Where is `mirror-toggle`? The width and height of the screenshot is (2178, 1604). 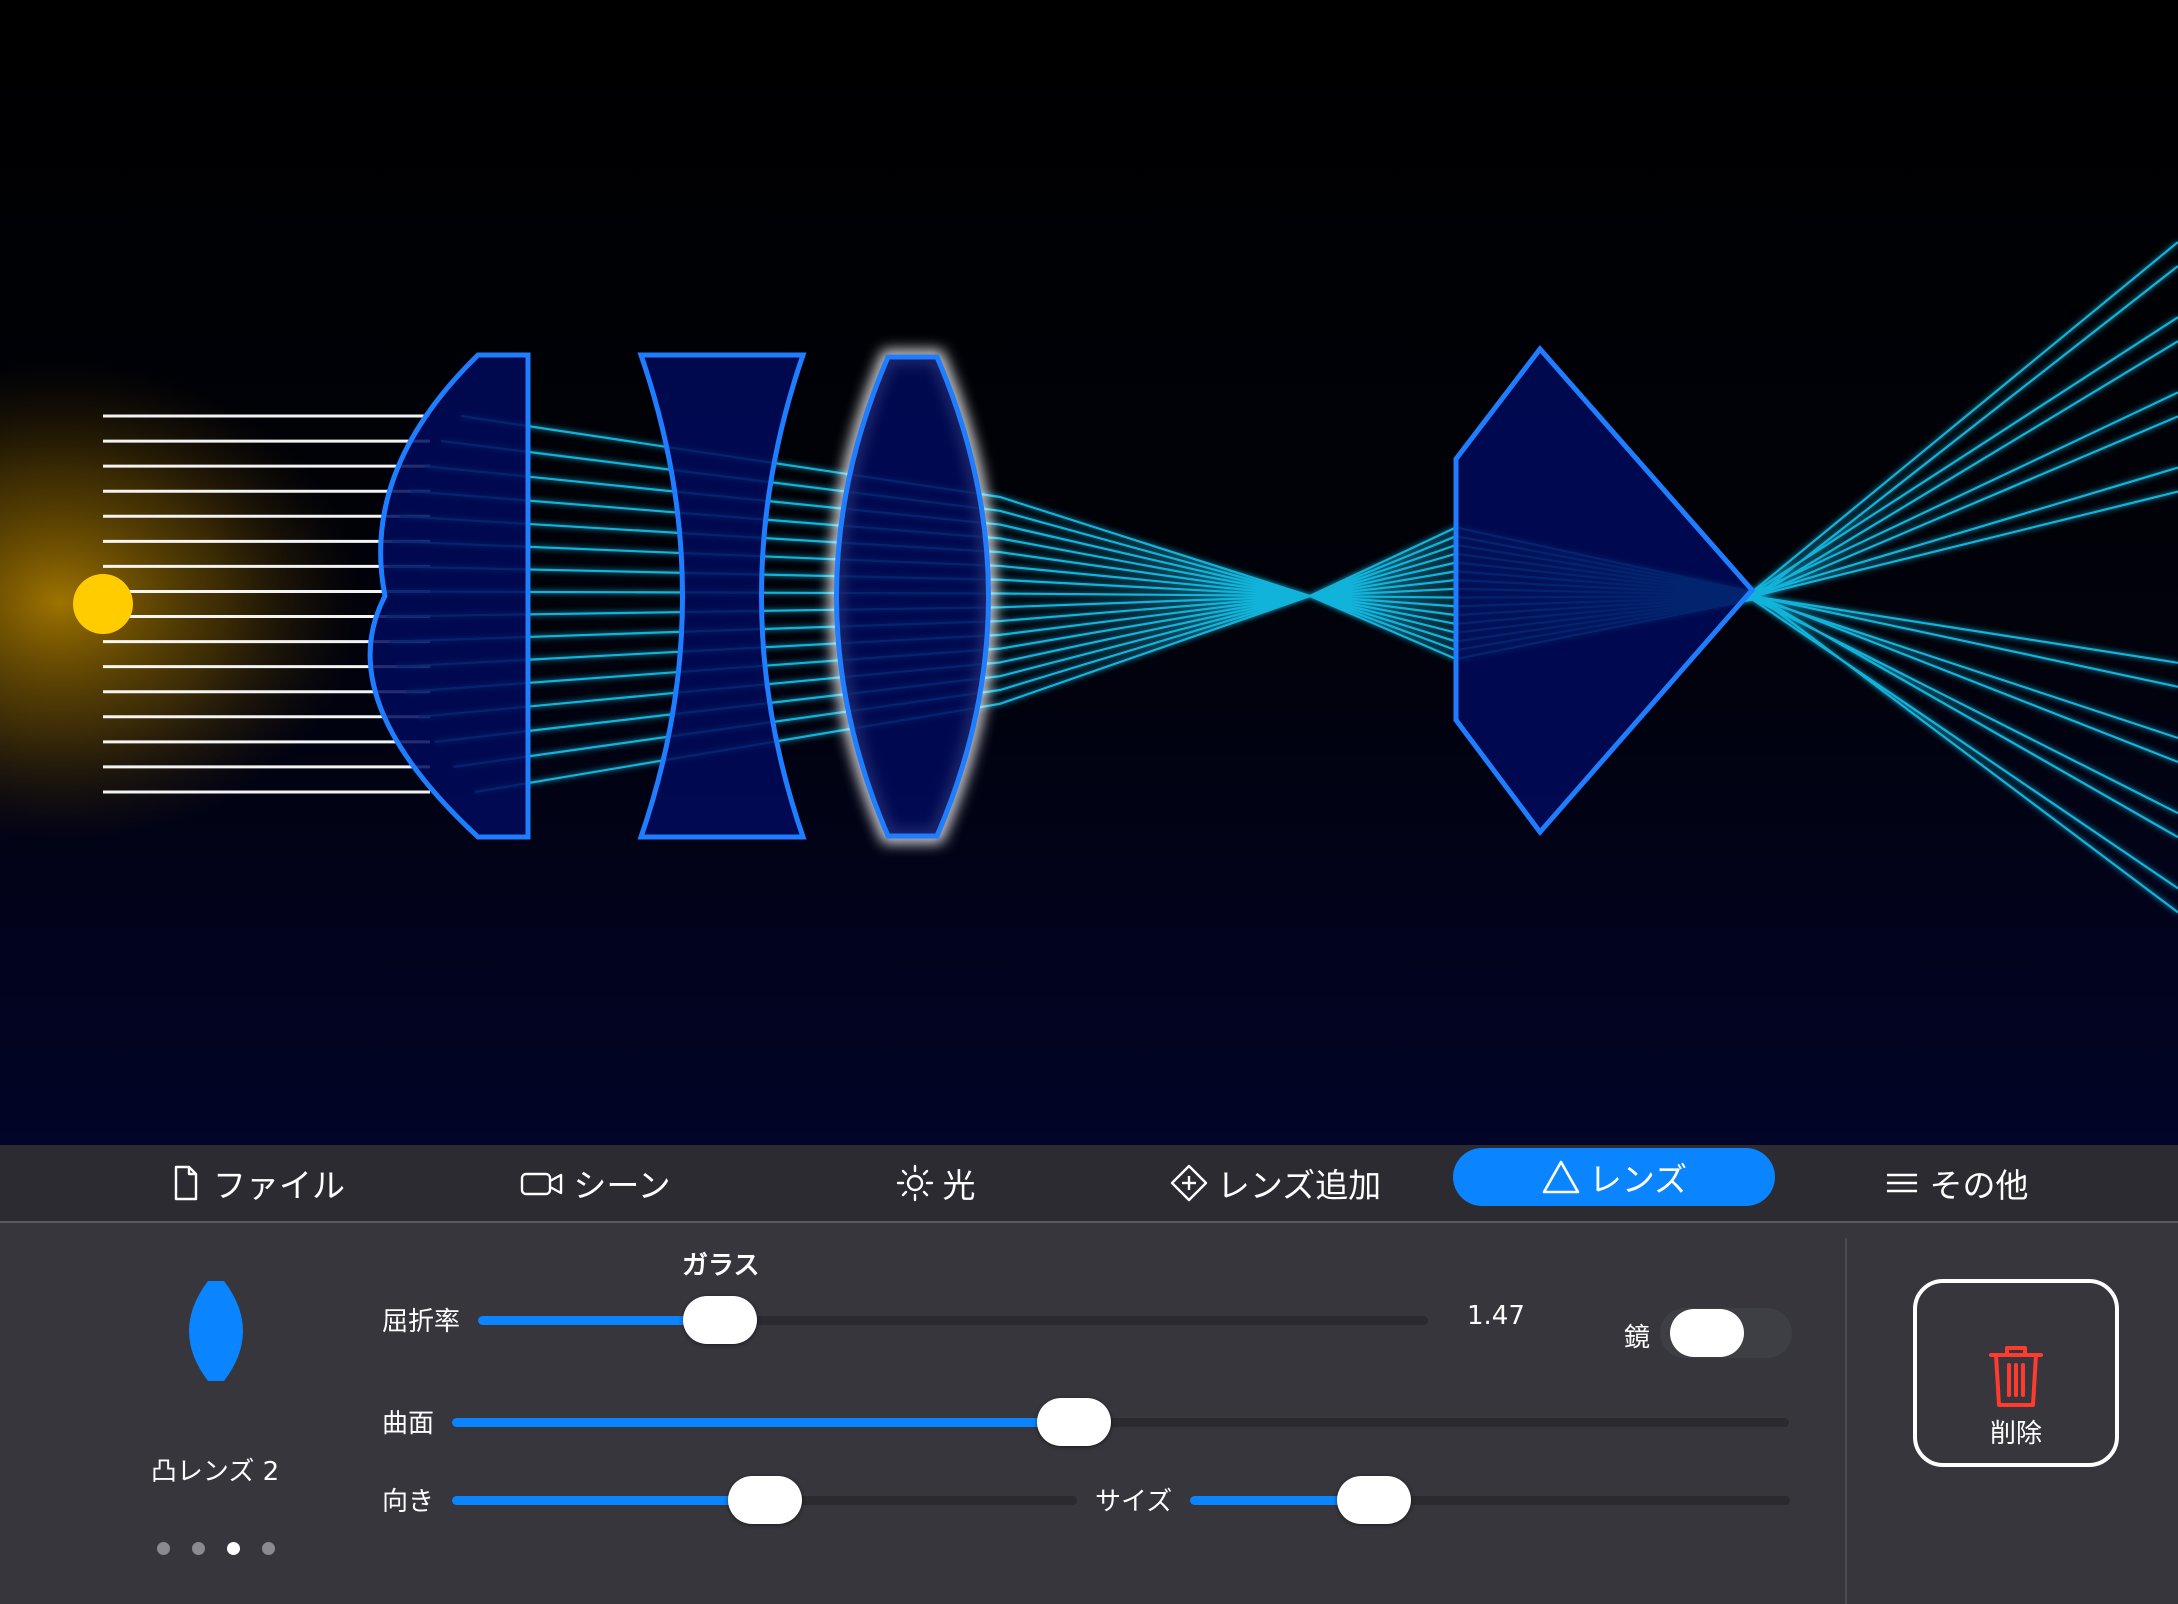 mirror-toggle is located at coordinates (1726, 1333).